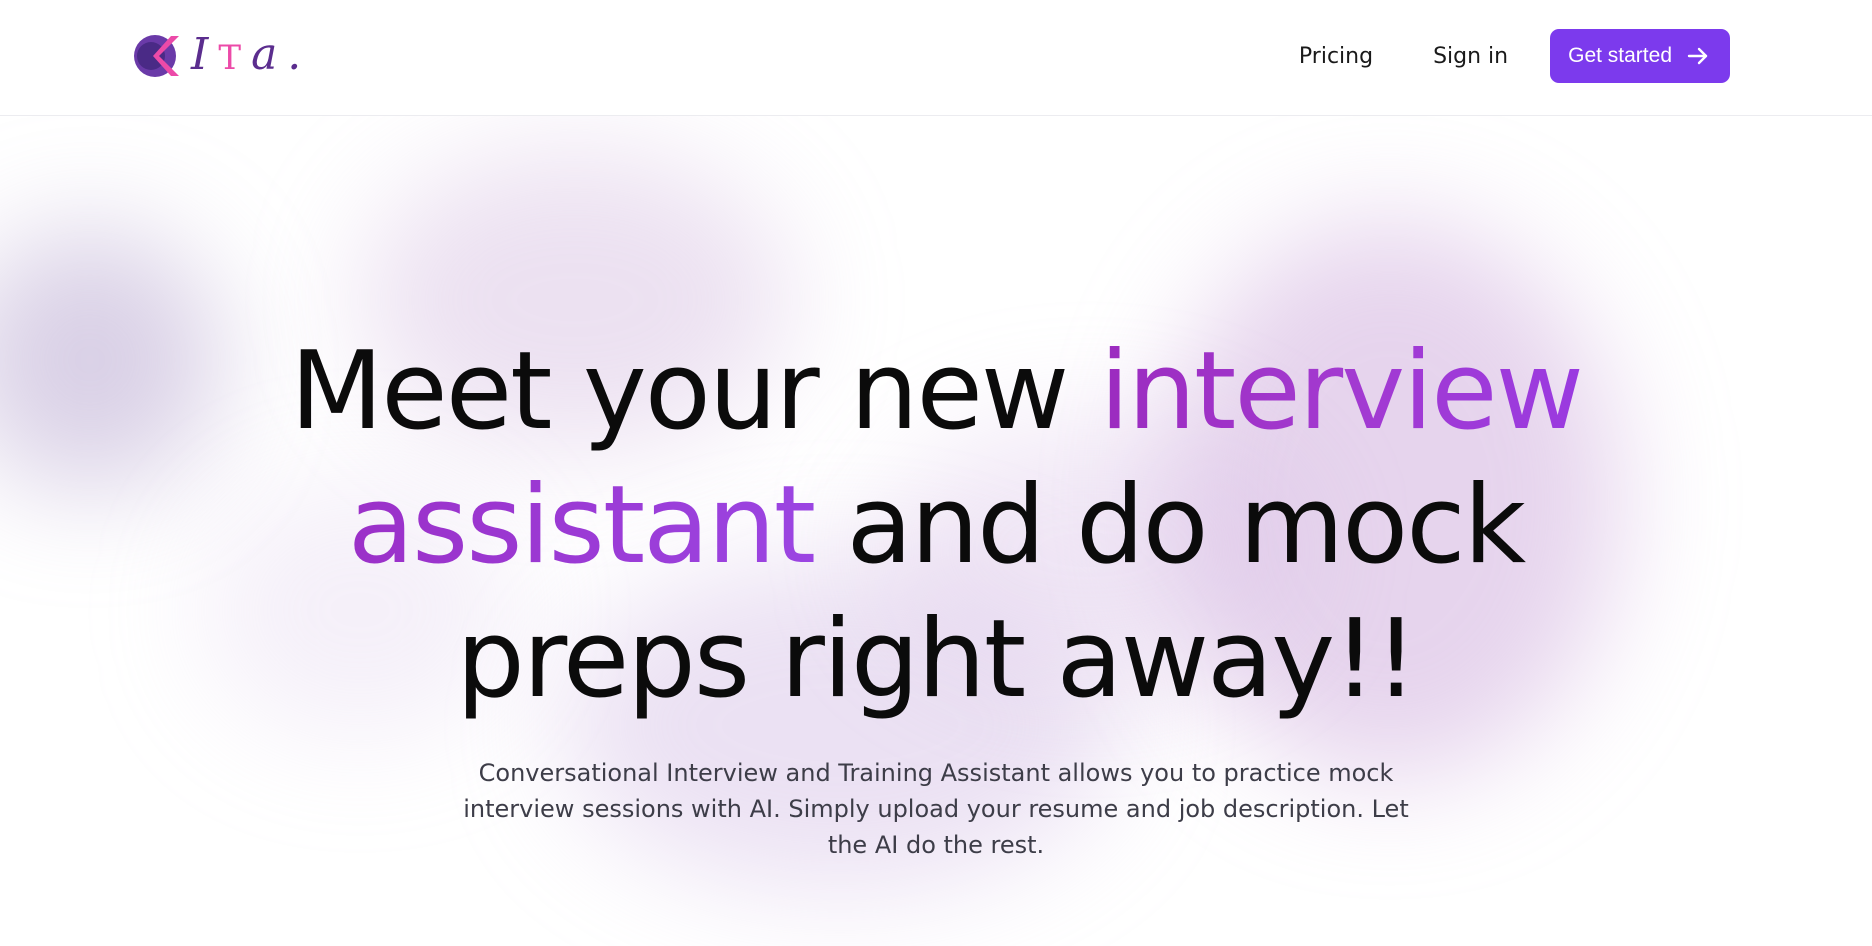  What do you see at coordinates (156, 56) in the screenshot?
I see `logo-mark-icon` at bounding box center [156, 56].